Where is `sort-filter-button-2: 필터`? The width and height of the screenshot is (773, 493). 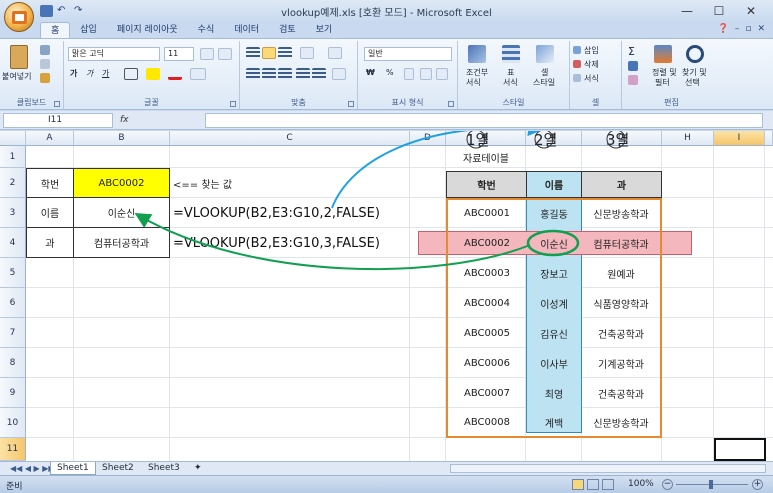 sort-filter-button-2: 필터 is located at coordinates (662, 82).